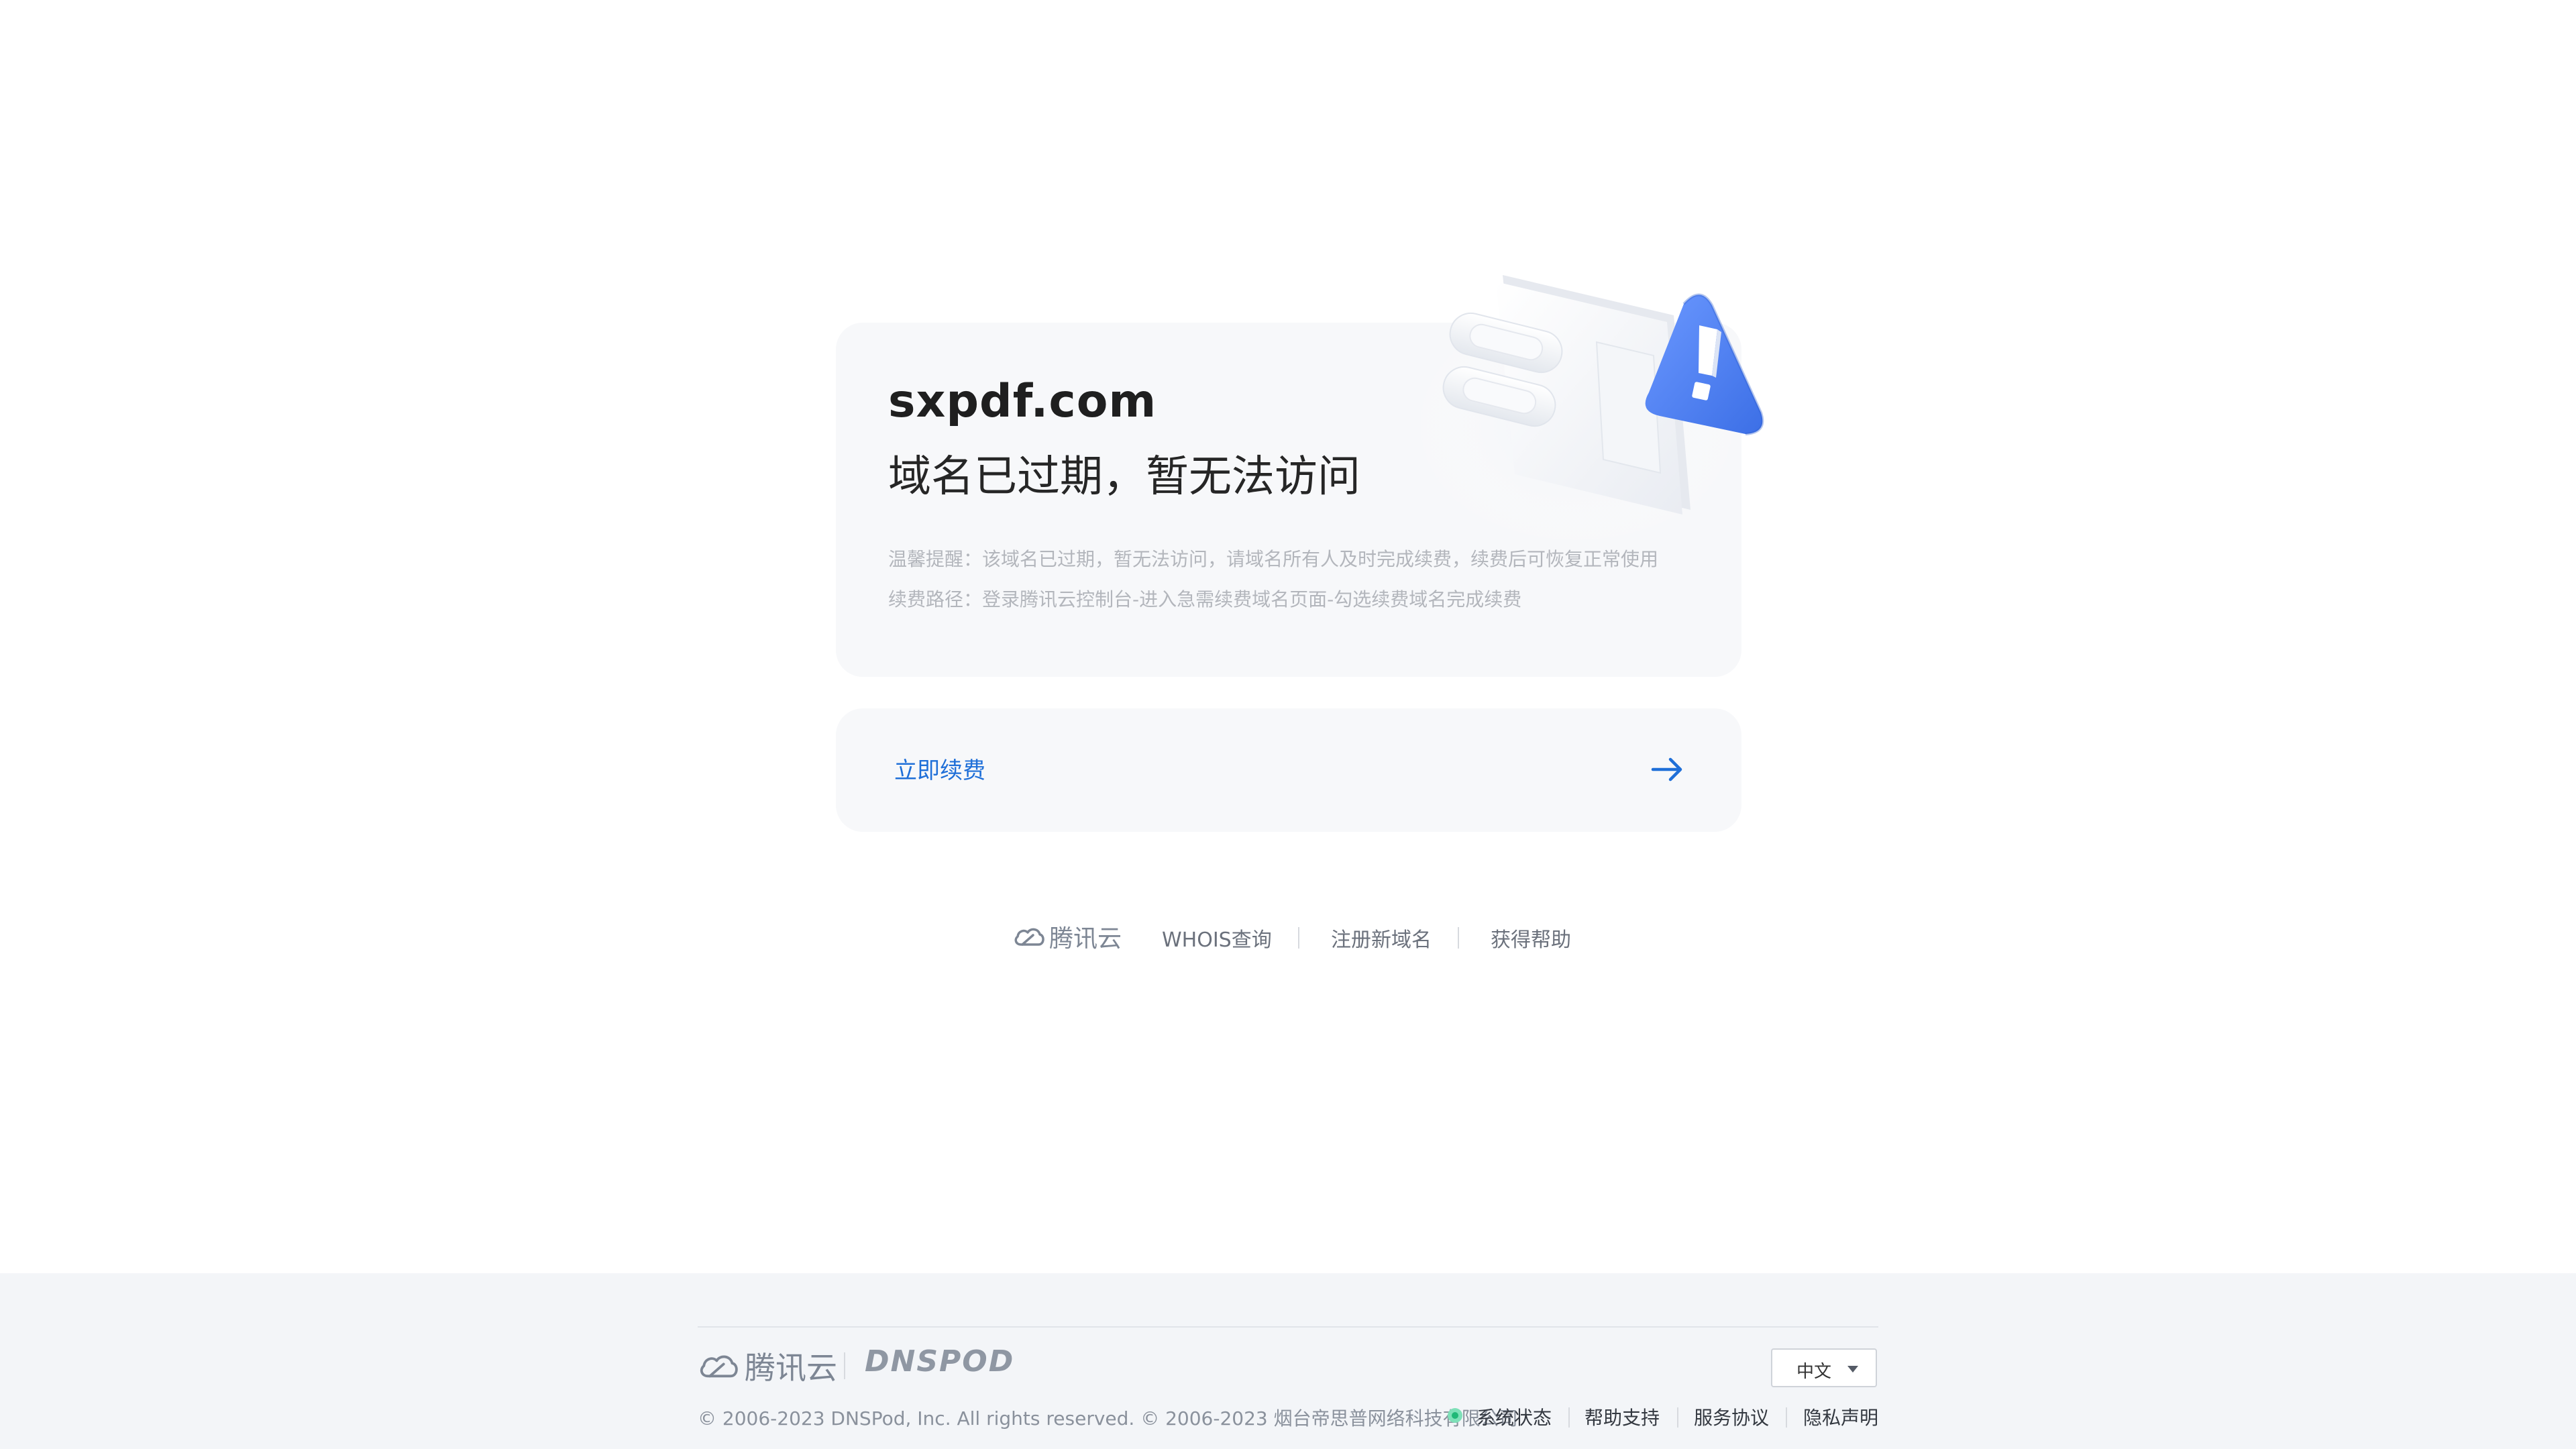 The width and height of the screenshot is (2576, 1449). I want to click on tencent-cloud-name: 腾讯云, so click(1085, 939).